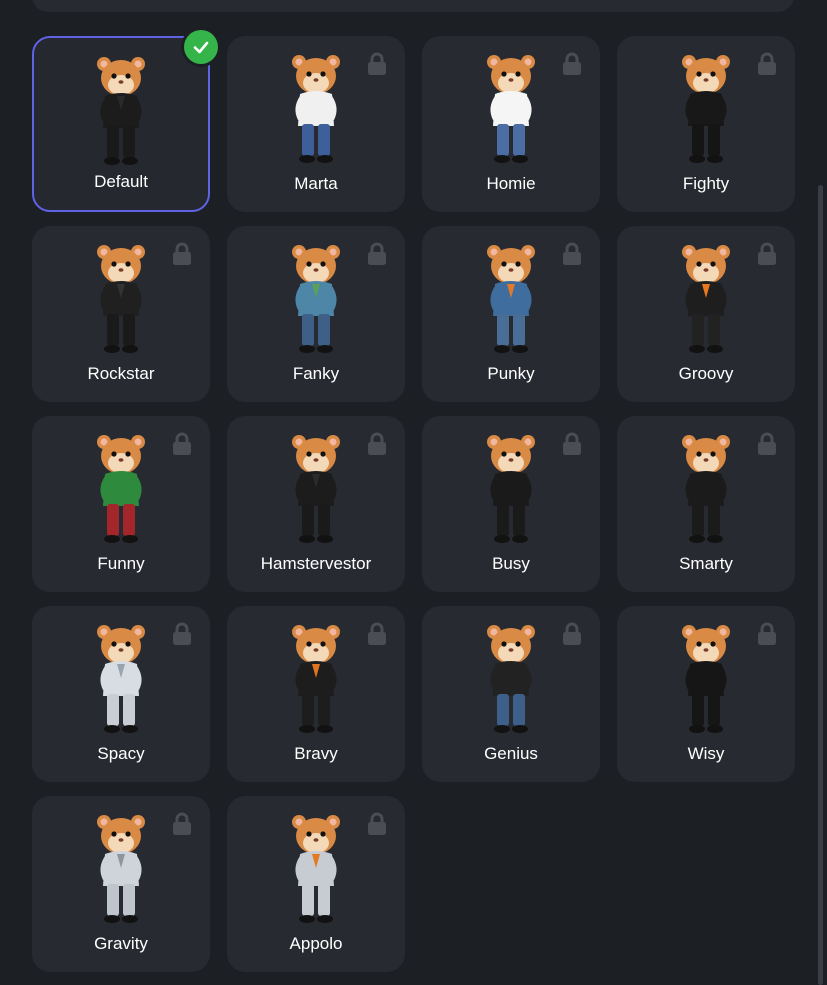 Image resolution: width=827 pixels, height=985 pixels. I want to click on skin-name: Homie, so click(511, 183).